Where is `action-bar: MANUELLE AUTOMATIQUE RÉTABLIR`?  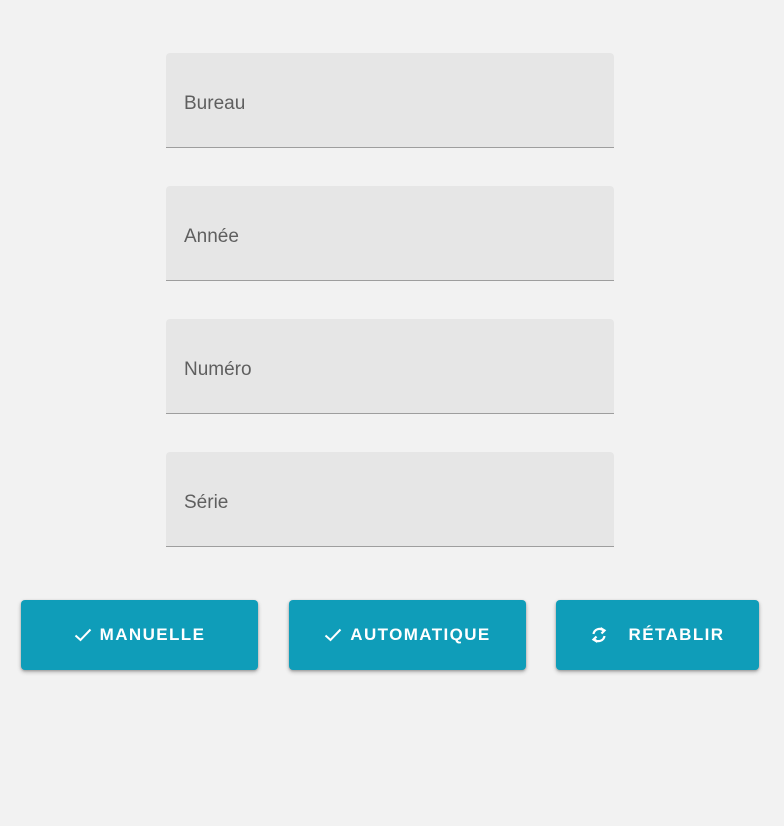 action-bar: MANUELLE AUTOMATIQUE RÉTABLIR is located at coordinates (392, 635).